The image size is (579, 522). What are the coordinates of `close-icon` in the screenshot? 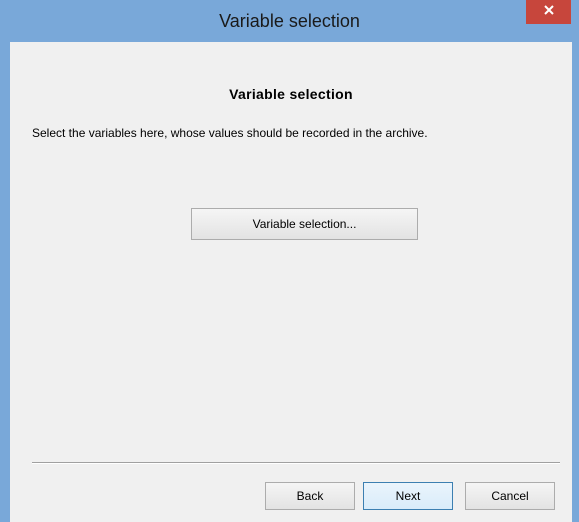 It's located at (549, 12).